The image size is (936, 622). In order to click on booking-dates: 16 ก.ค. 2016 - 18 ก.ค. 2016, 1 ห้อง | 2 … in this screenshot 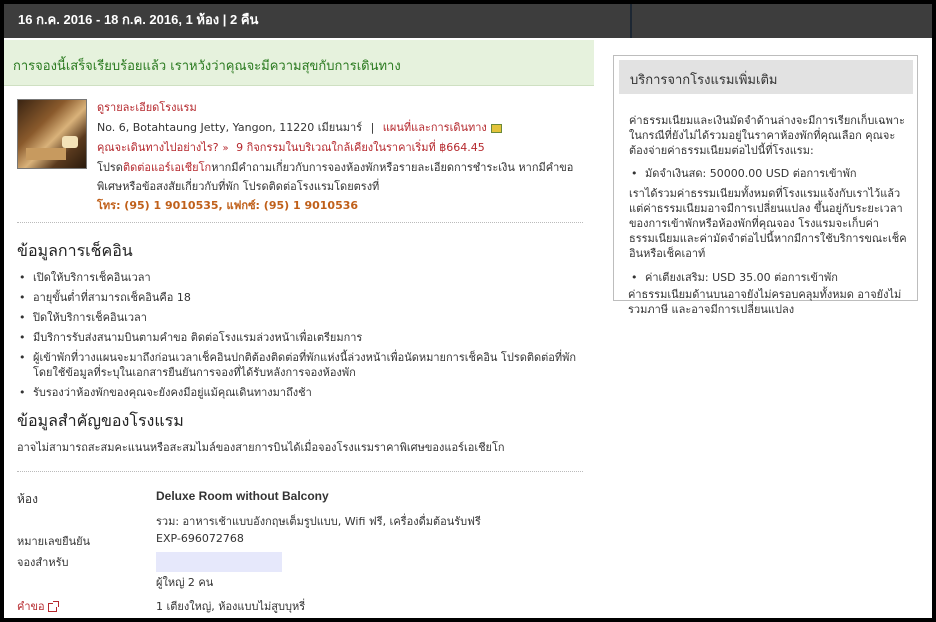, I will do `click(138, 19)`.